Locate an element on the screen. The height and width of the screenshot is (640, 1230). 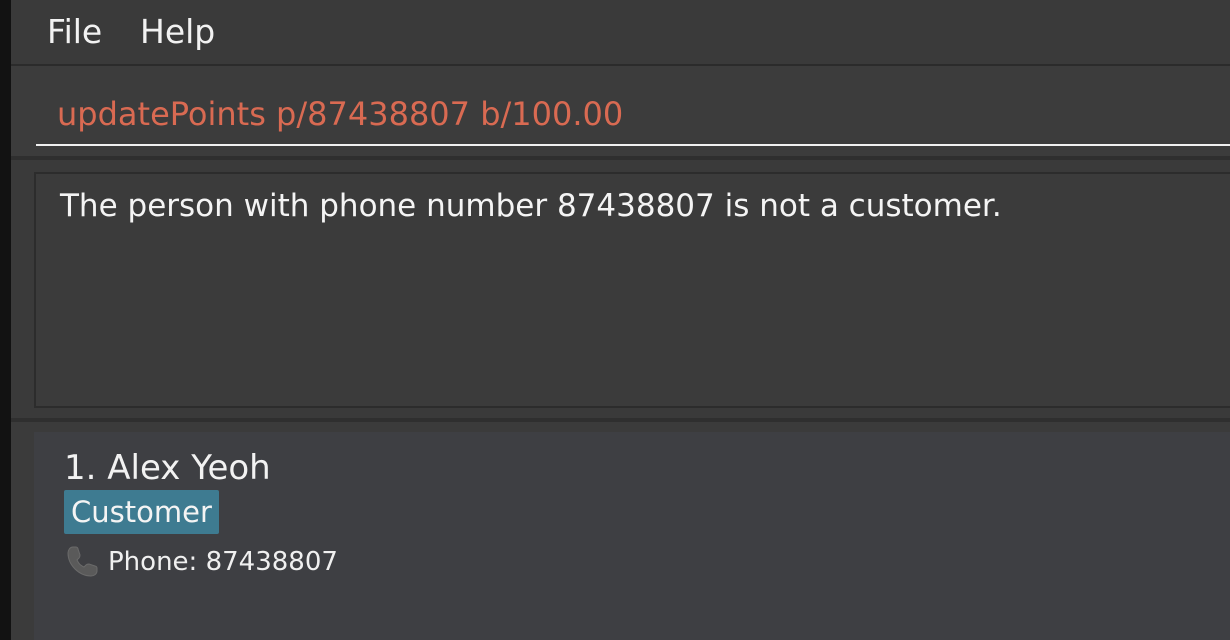
menu-help: Help is located at coordinates (177, 32).